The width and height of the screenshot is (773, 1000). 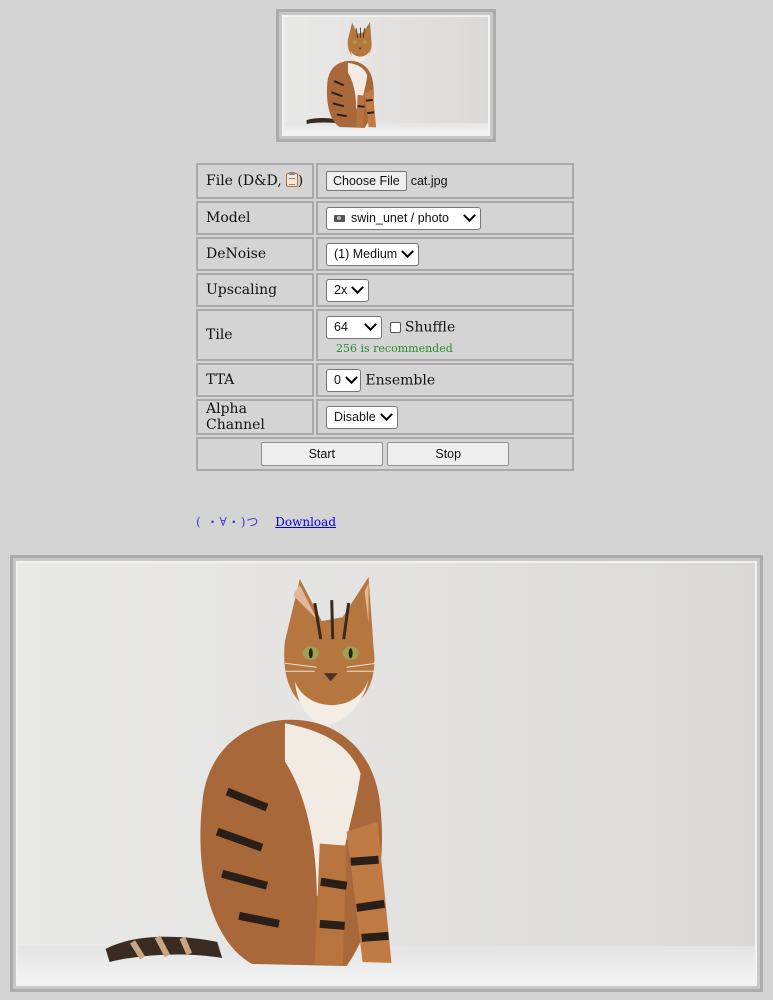 I want to click on file-control-cell: Choose File cat.jpg, so click(x=445, y=181).